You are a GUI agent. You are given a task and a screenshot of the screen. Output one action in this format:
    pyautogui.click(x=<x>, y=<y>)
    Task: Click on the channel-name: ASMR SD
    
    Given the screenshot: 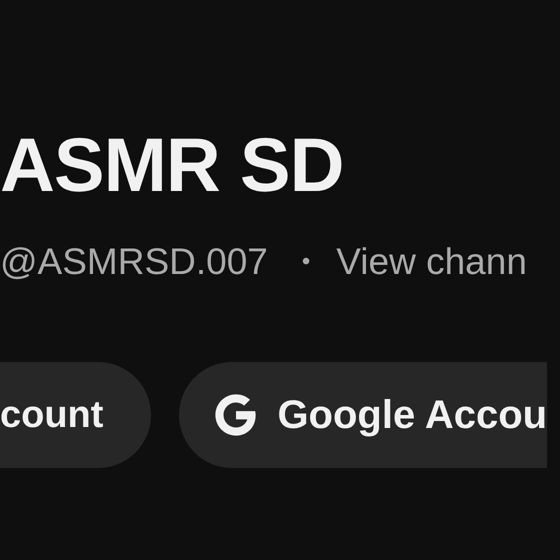 What is the action you would take?
    pyautogui.click(x=172, y=166)
    